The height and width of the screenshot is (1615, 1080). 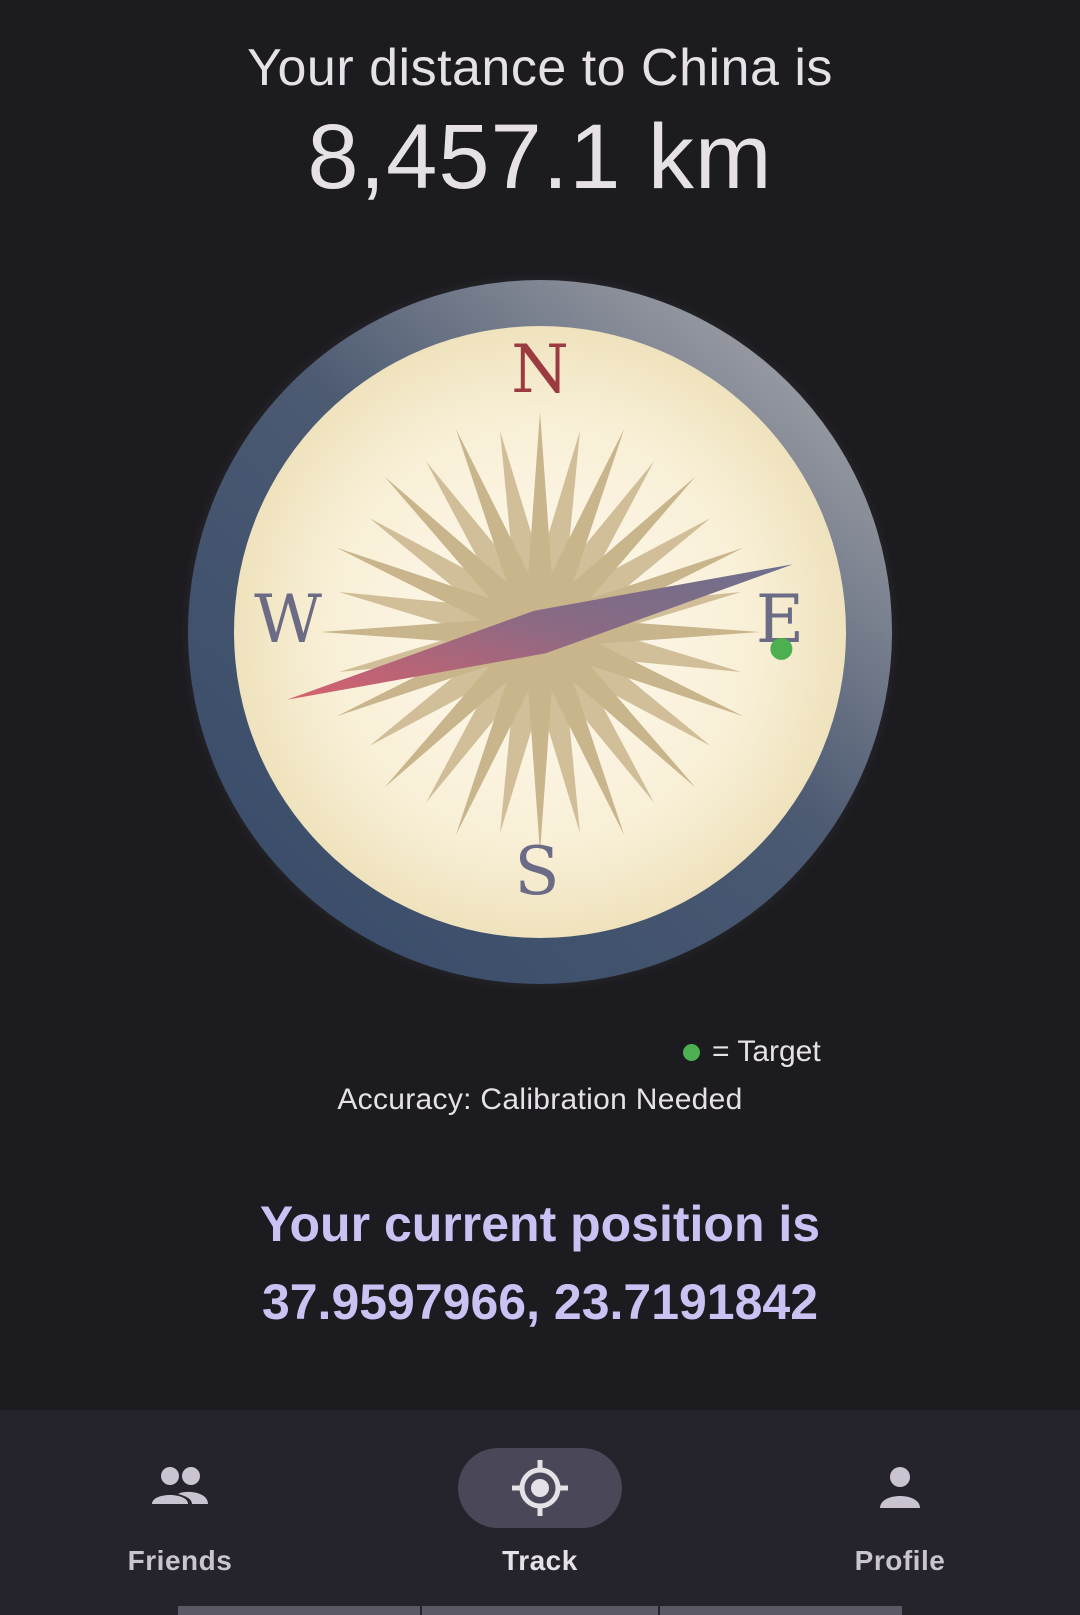 What do you see at coordinates (691, 1052) in the screenshot?
I see `target-dot-icon` at bounding box center [691, 1052].